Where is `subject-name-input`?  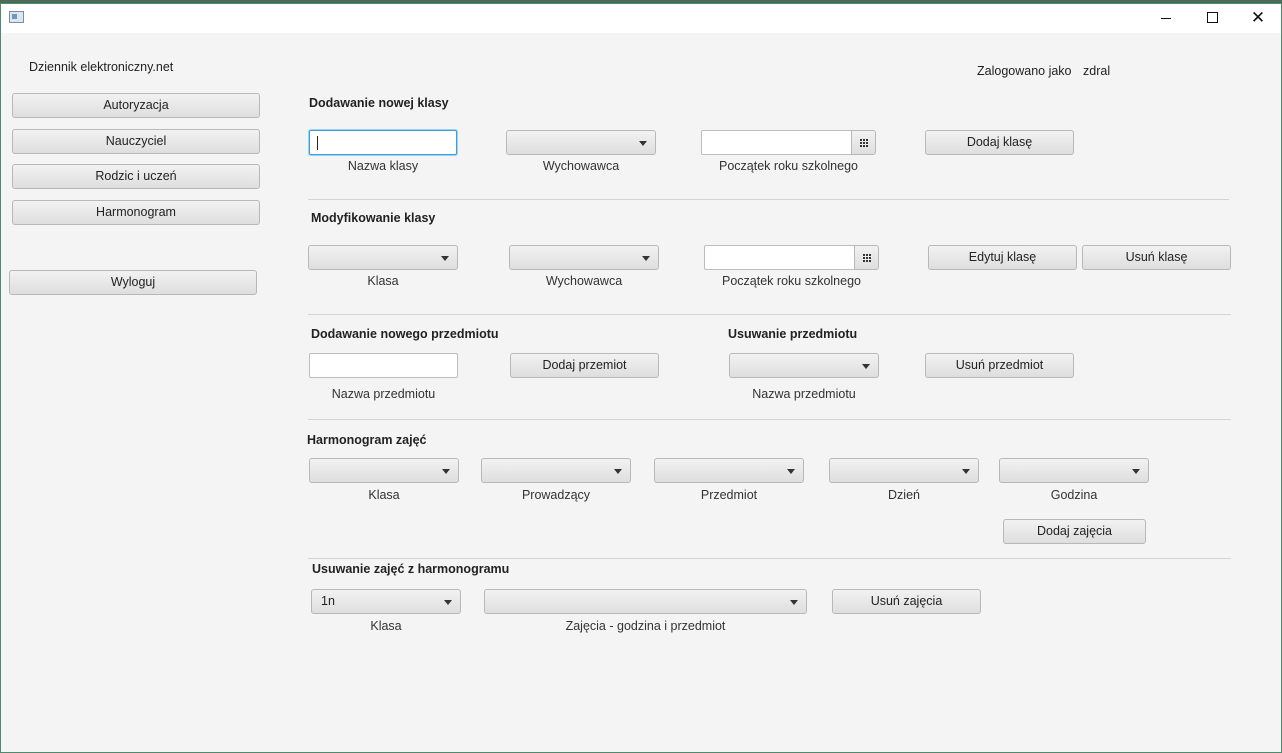
subject-name-input is located at coordinates (383, 365).